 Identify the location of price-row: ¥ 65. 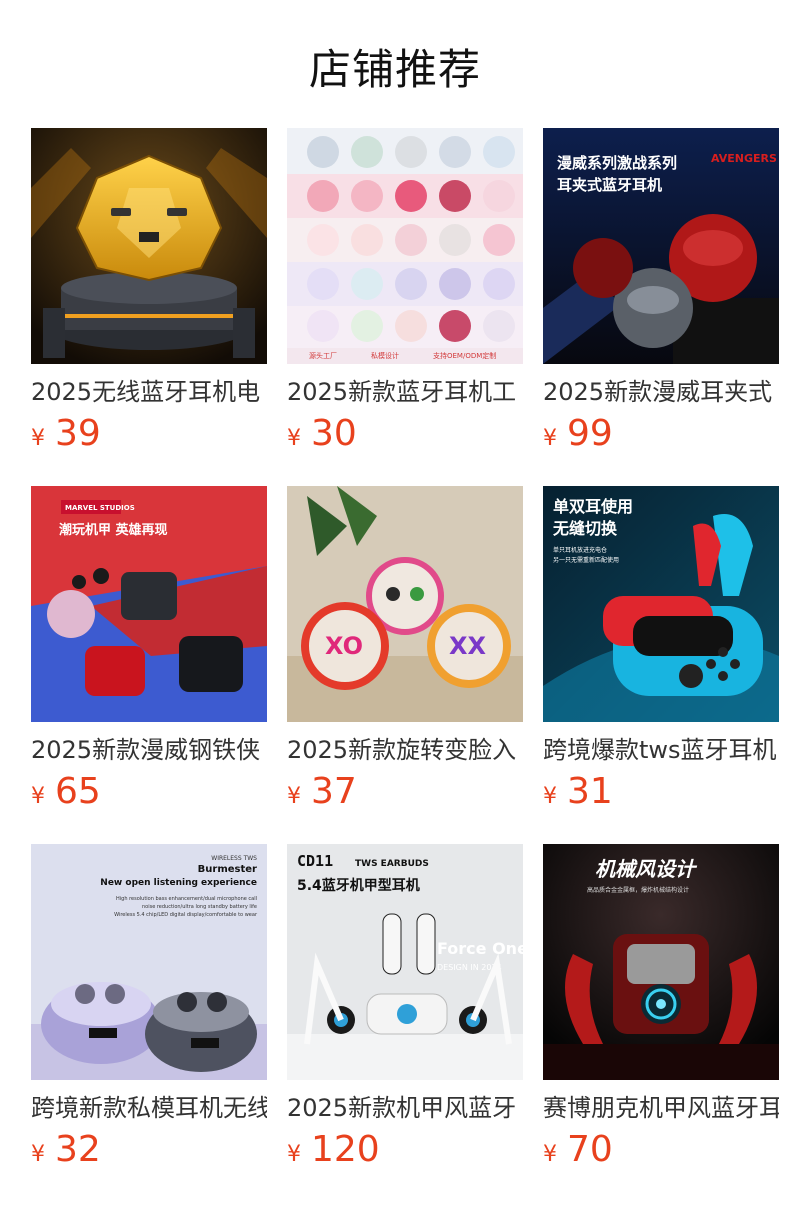
(149, 792).